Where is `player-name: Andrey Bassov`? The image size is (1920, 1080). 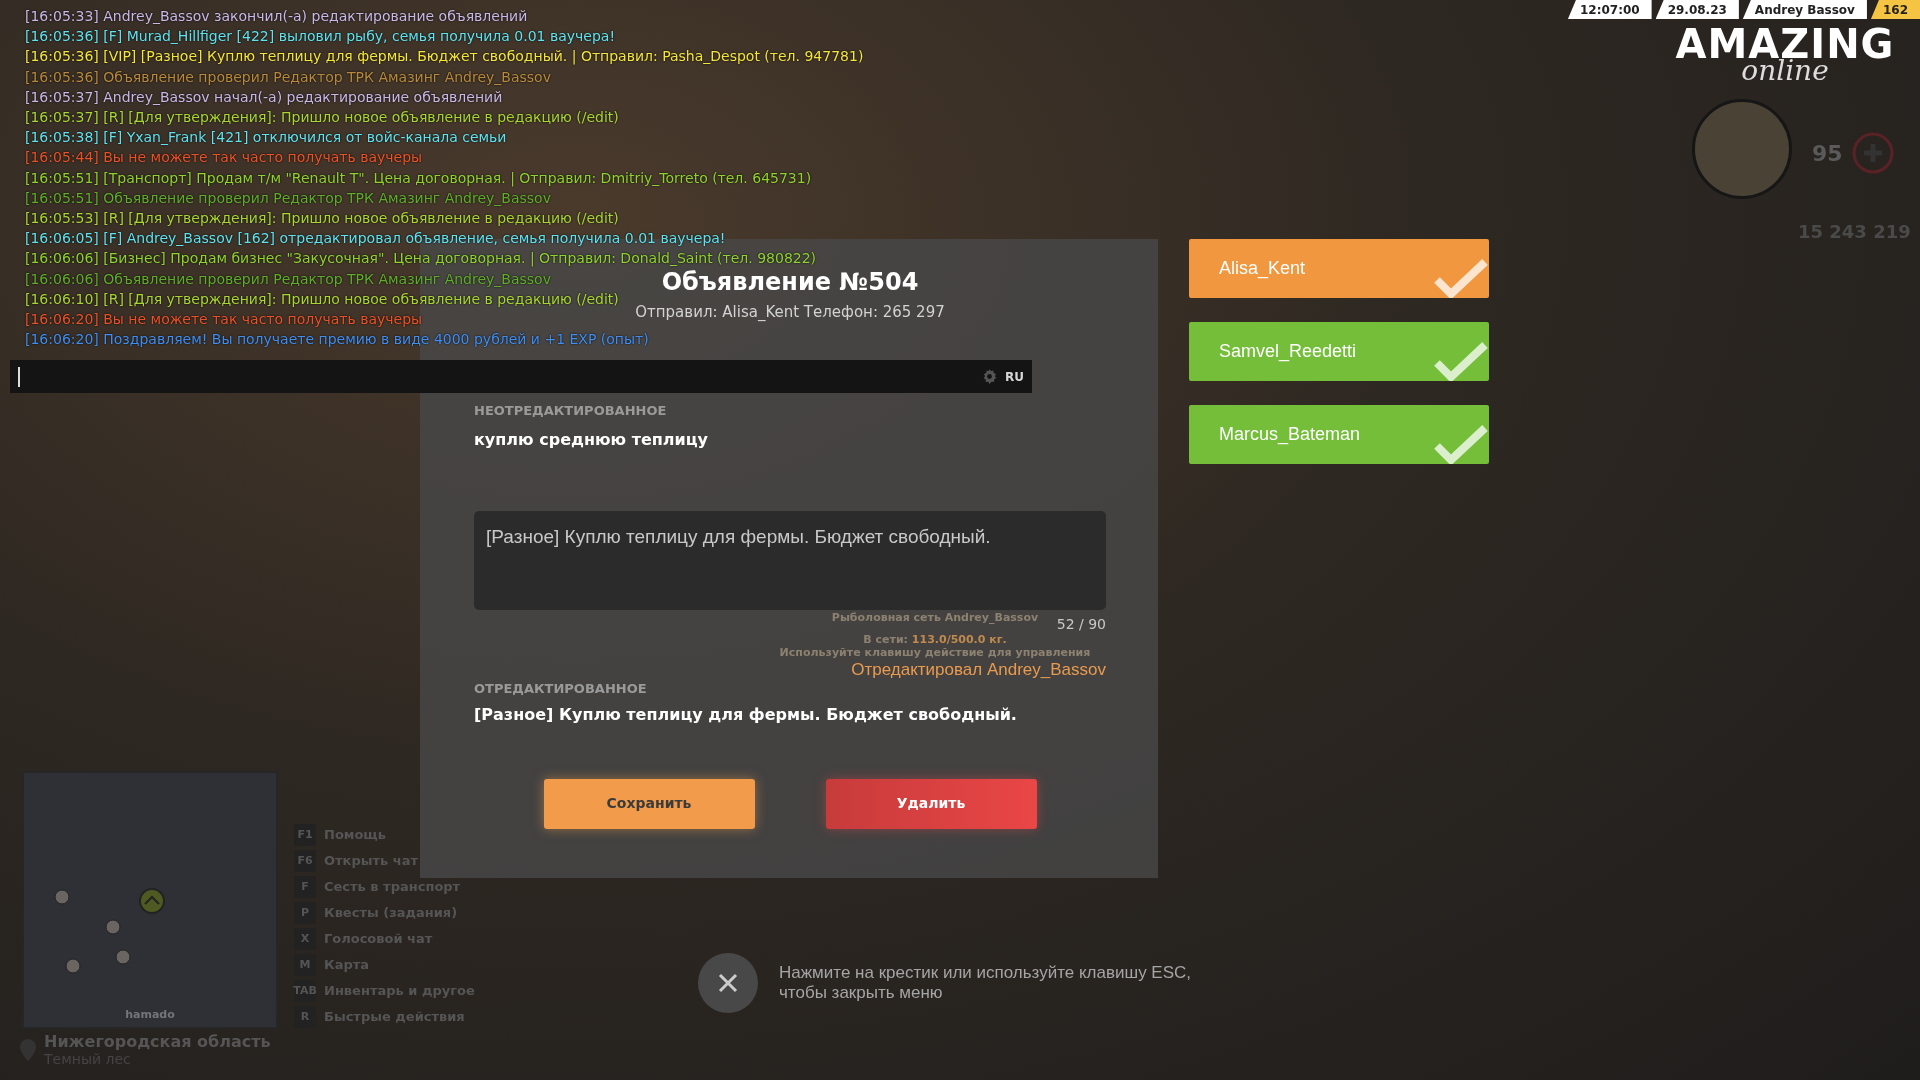 player-name: Andrey Bassov is located at coordinates (1804, 9).